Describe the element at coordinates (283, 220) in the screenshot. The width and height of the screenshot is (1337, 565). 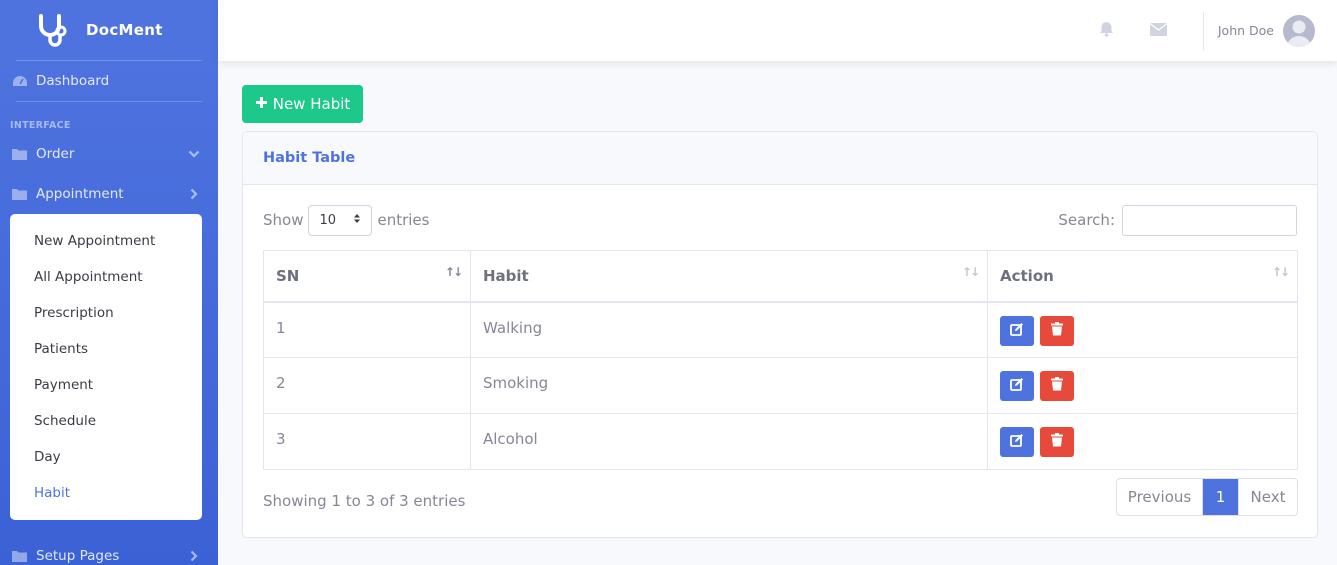
I see `show-label: Show` at that location.